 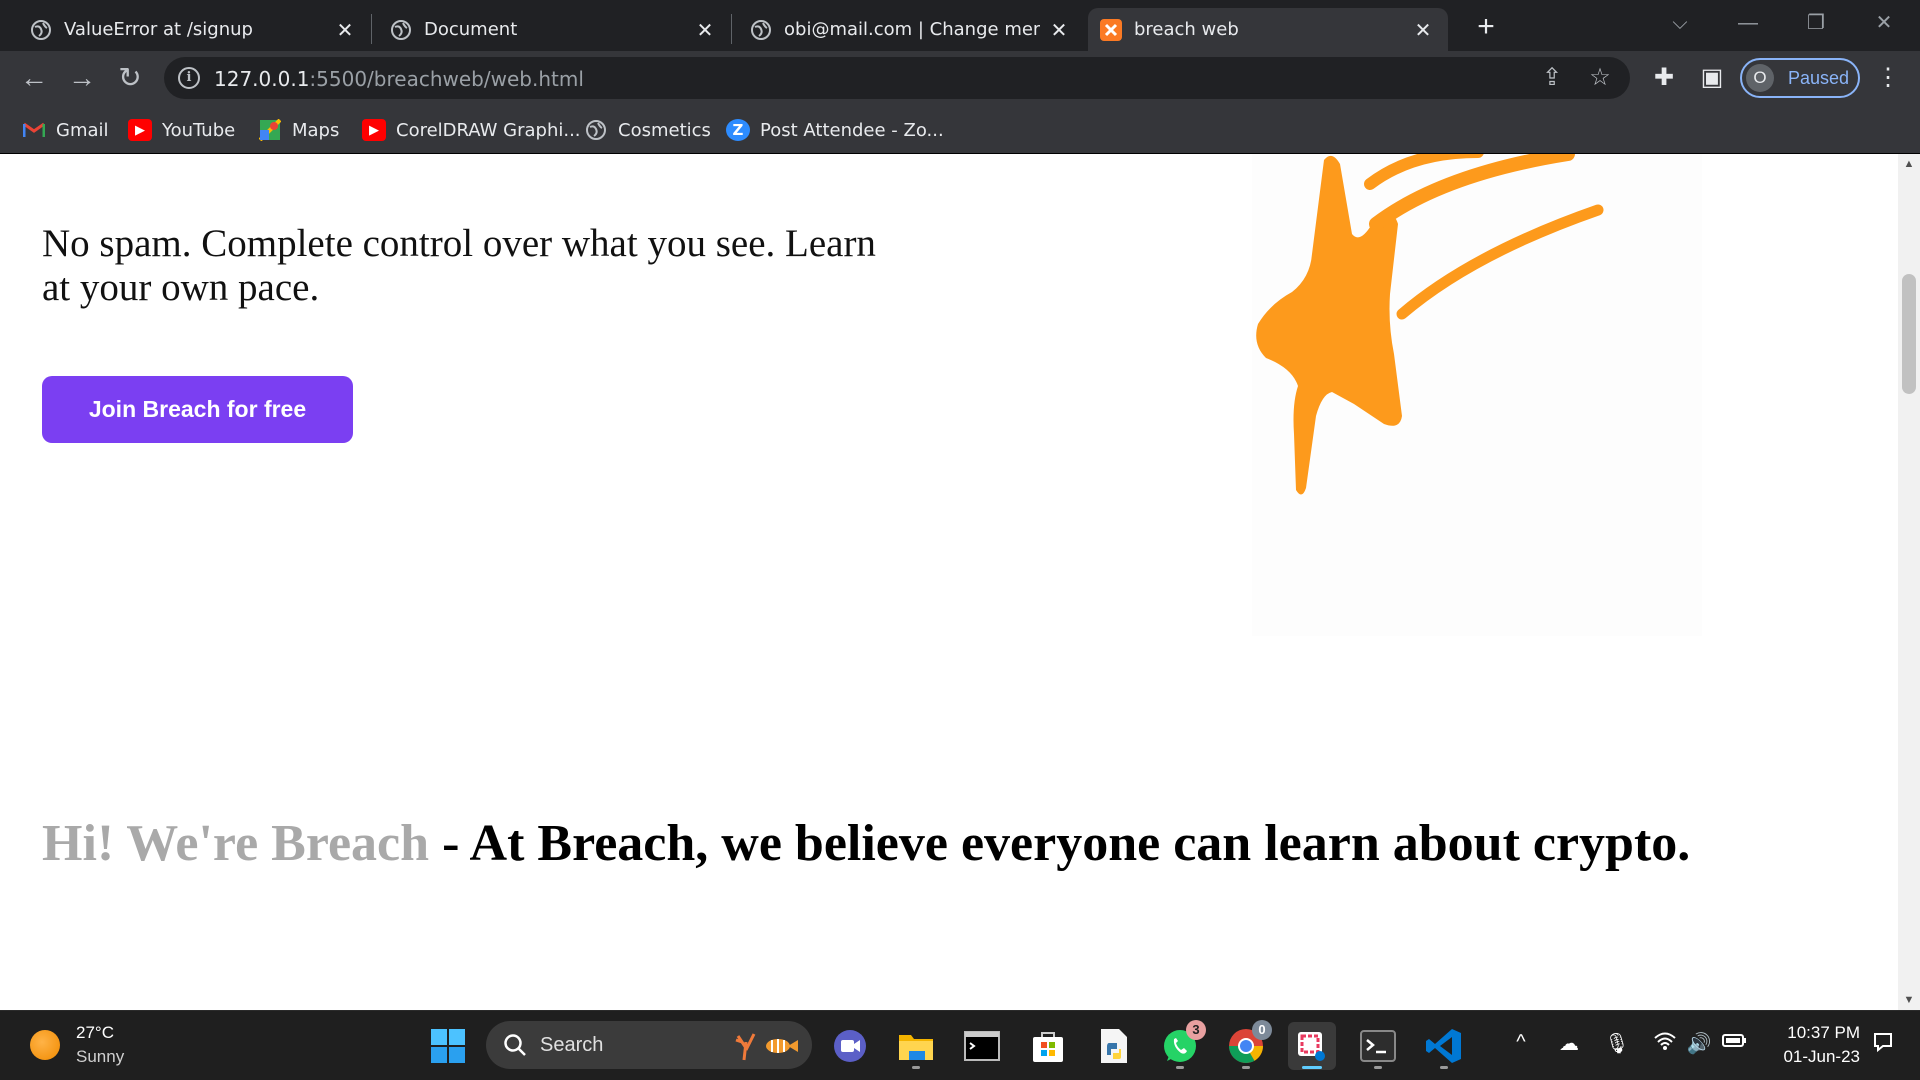 What do you see at coordinates (738, 130) in the screenshot?
I see `zoom-icon: Z` at bounding box center [738, 130].